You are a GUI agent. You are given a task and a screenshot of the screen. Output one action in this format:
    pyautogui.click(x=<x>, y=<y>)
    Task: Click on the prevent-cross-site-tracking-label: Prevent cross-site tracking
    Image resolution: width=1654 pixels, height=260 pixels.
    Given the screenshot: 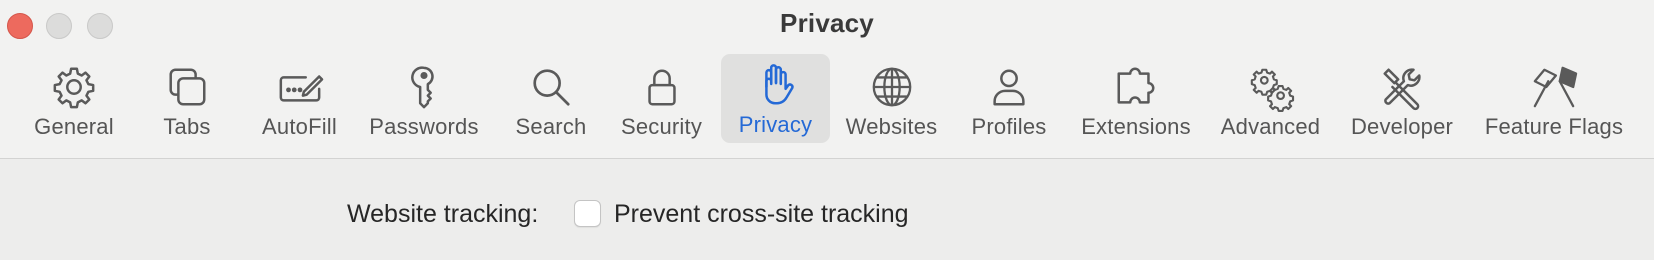 What is the action you would take?
    pyautogui.click(x=761, y=214)
    